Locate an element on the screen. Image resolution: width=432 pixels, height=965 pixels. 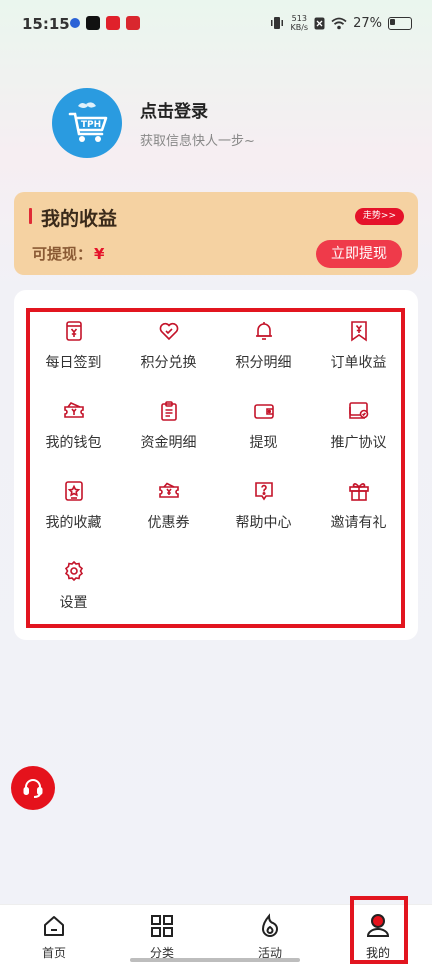
coupon-icon is located at coordinates (168, 490).